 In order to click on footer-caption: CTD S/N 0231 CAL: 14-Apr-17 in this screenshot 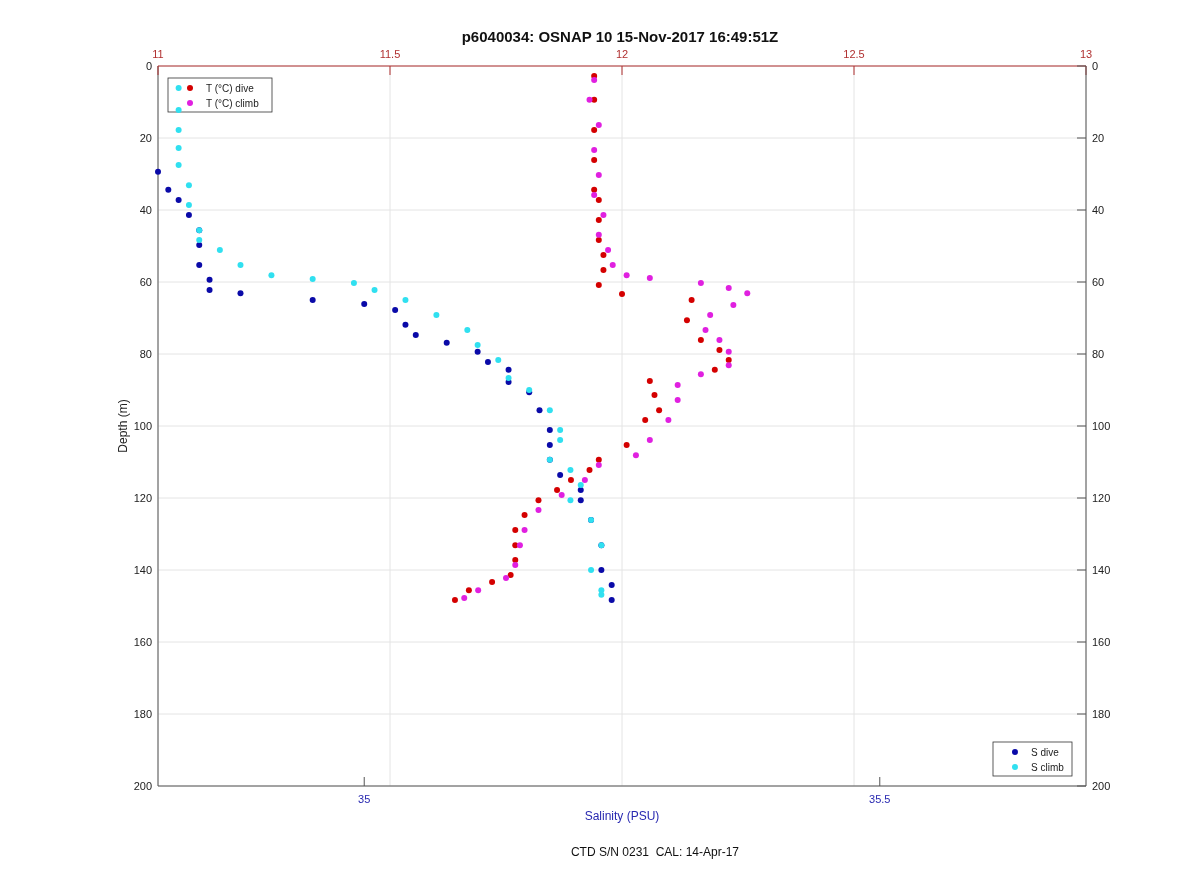, I will do `click(654, 852)`.